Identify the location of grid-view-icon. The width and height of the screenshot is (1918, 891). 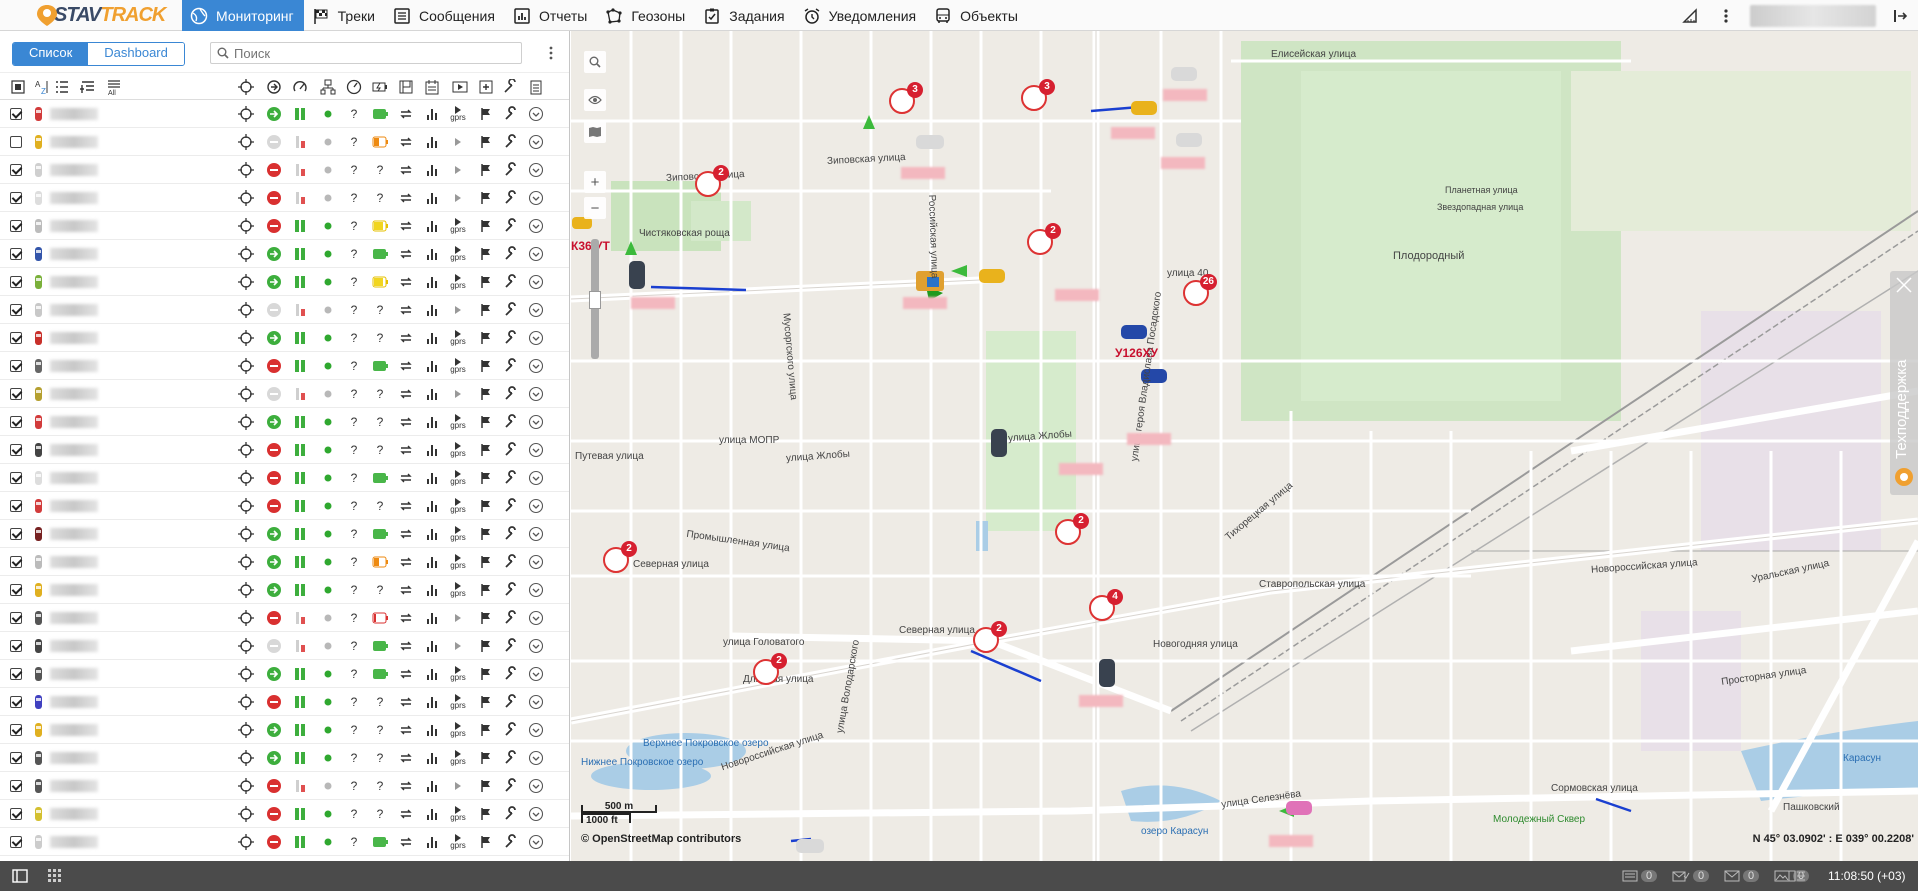
(55, 876).